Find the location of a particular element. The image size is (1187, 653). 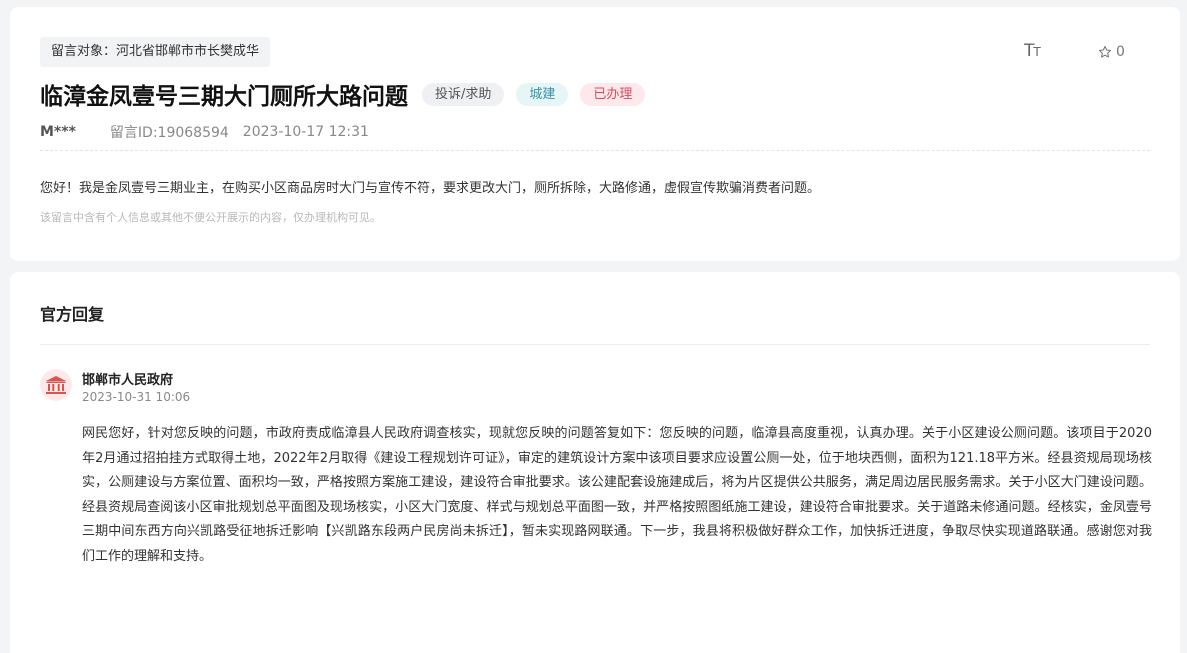

message-title: 临漳金凤壹号三期大门厕所大路问题 is located at coordinates (224, 97).